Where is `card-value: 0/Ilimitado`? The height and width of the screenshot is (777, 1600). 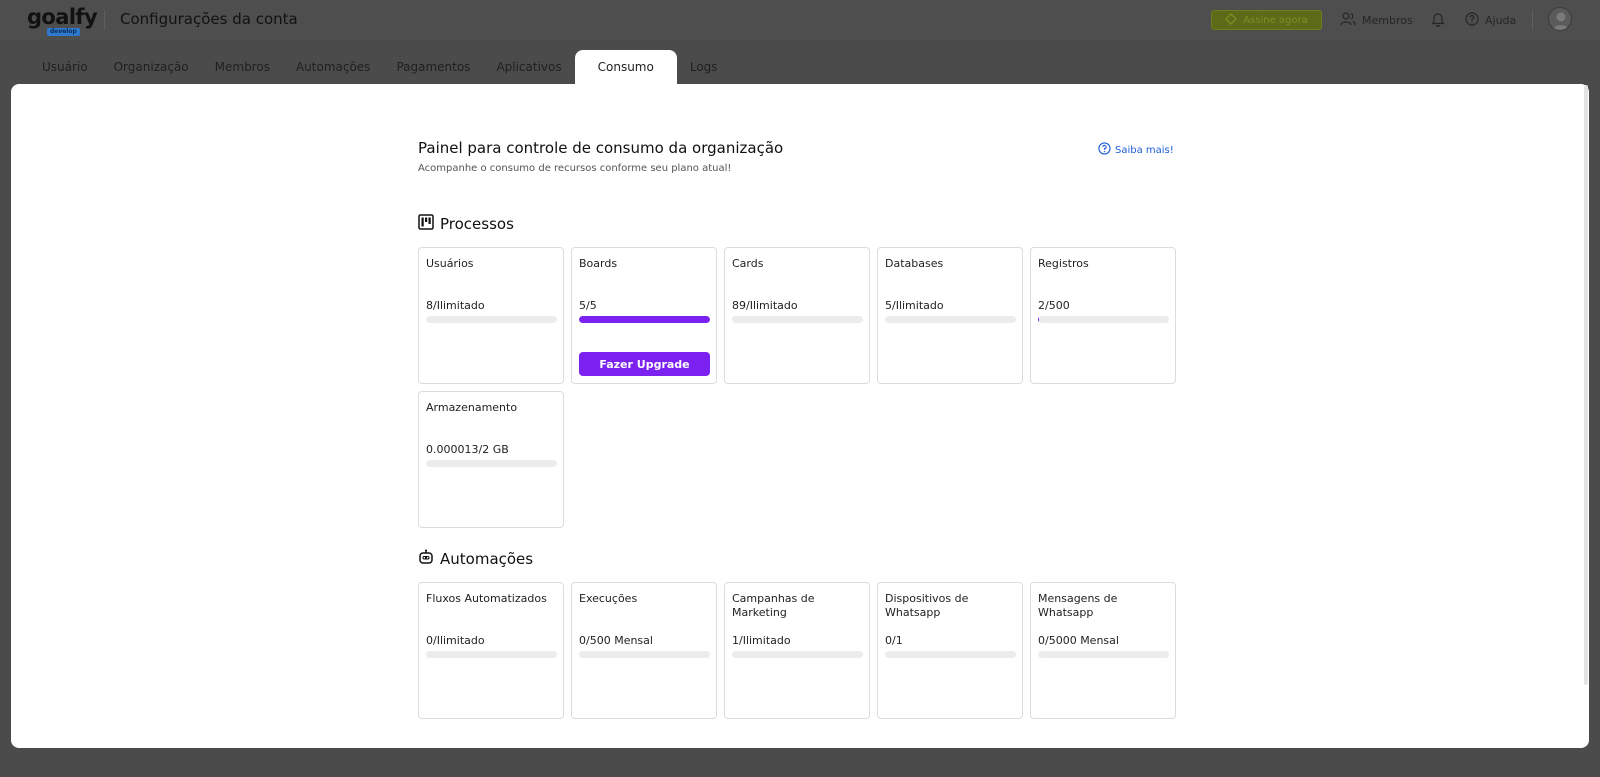 card-value: 0/Ilimitado is located at coordinates (455, 640).